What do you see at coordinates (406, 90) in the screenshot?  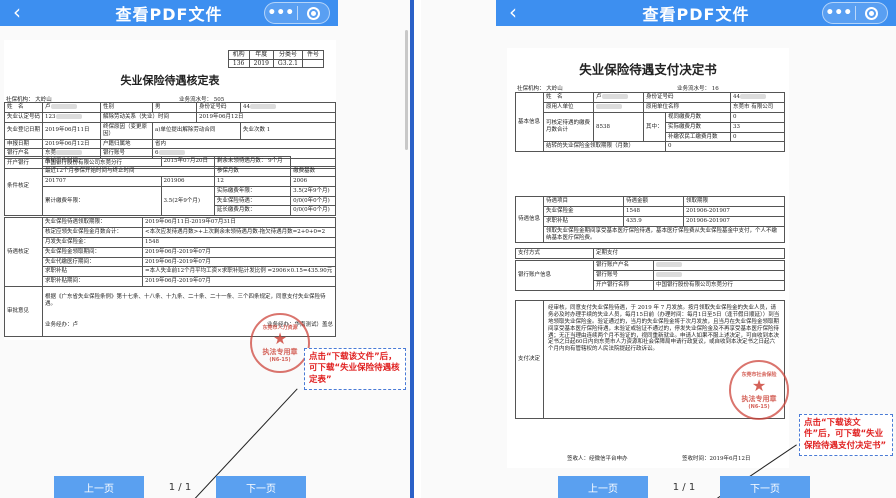 I see `scrollbar` at bounding box center [406, 90].